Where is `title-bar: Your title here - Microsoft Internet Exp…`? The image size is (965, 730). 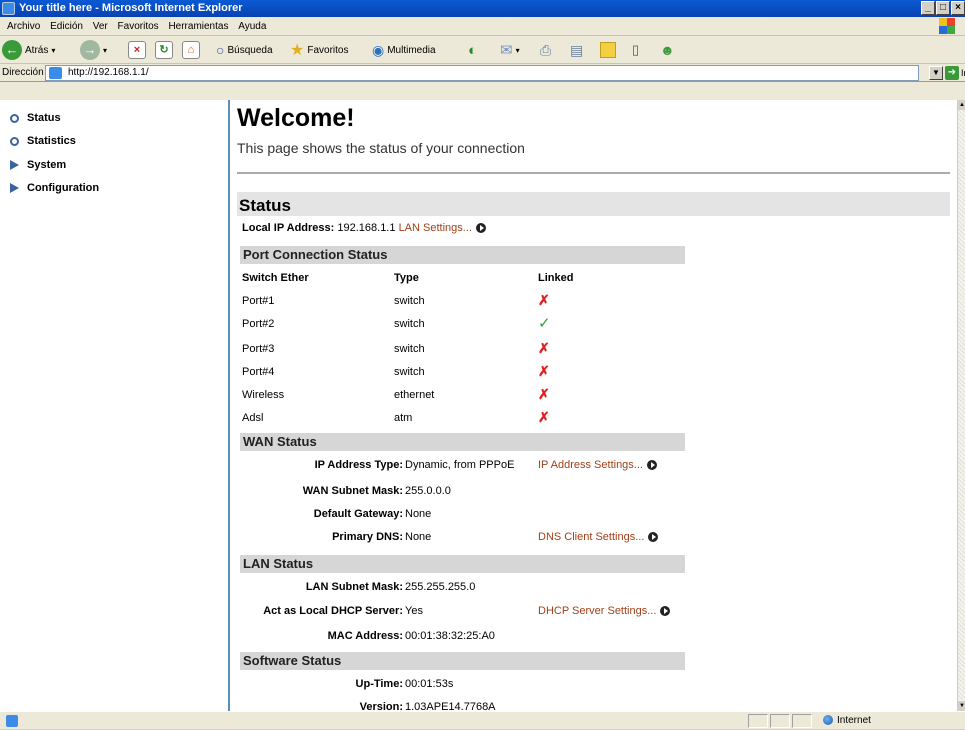
title-bar: Your title here - Microsoft Internet Exp… is located at coordinates (482, 8).